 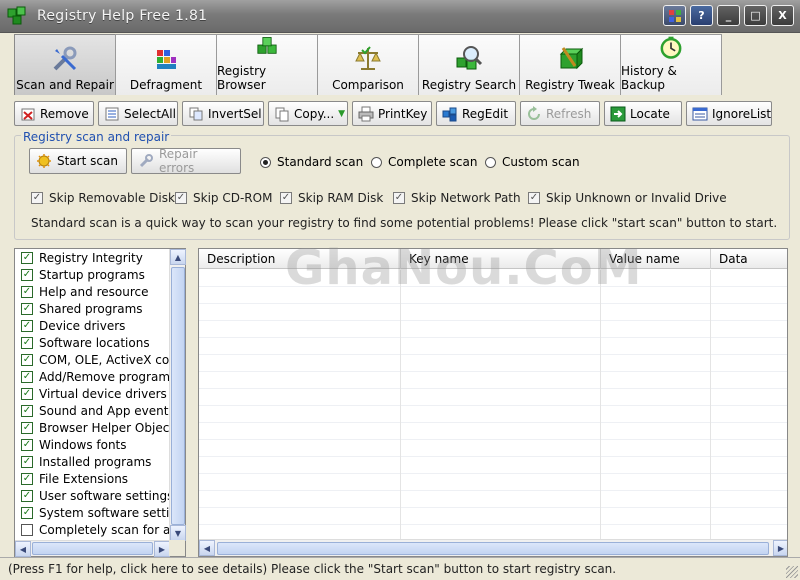 What do you see at coordinates (92, 478) in the screenshot?
I see `category-item: ✓ File Extensions` at bounding box center [92, 478].